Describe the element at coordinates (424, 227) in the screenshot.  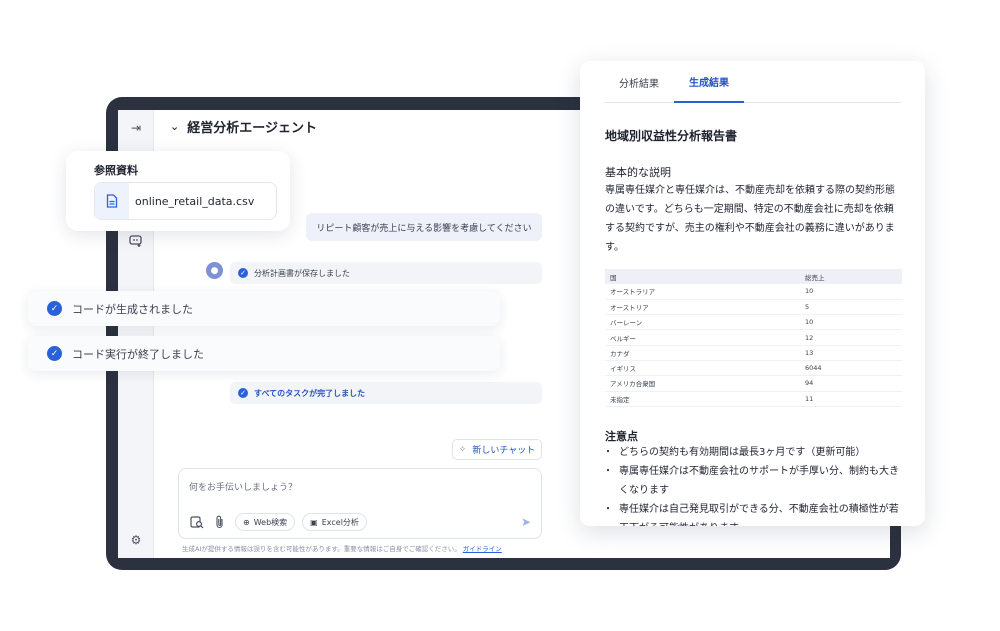
I see `user-message: リピート顧客が売上に与える影響を考慮してください` at that location.